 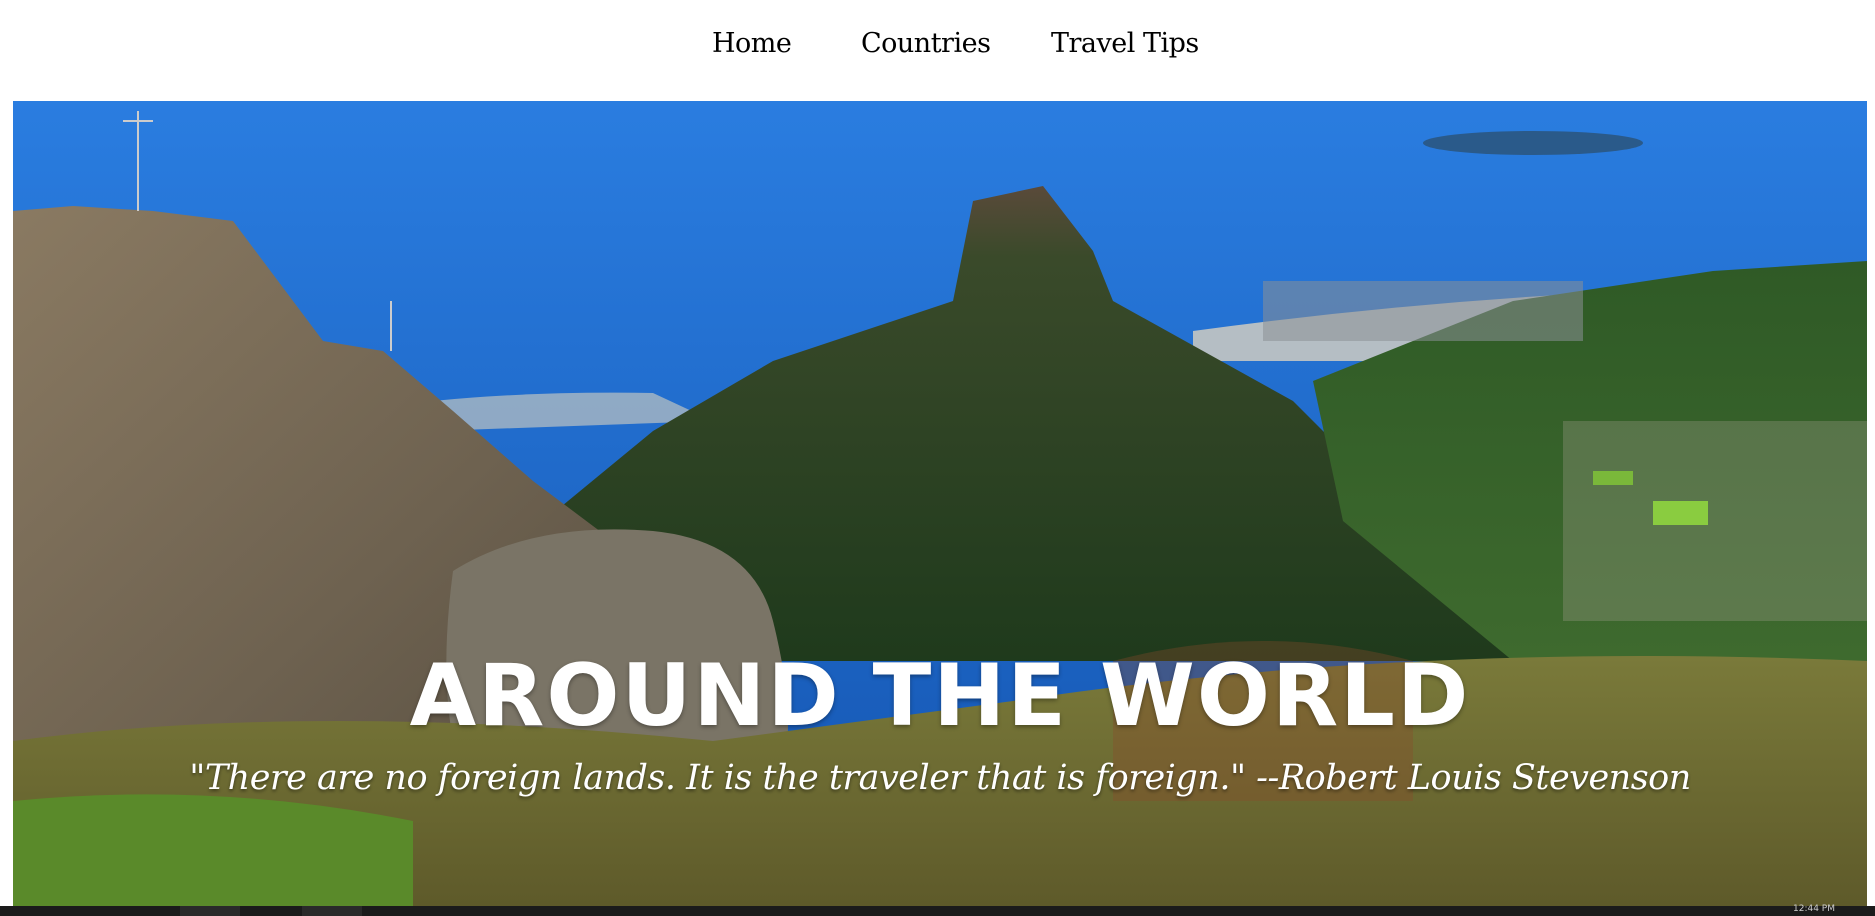 What do you see at coordinates (940, 696) in the screenshot?
I see `hero-title: AROUND THE WORLD` at bounding box center [940, 696].